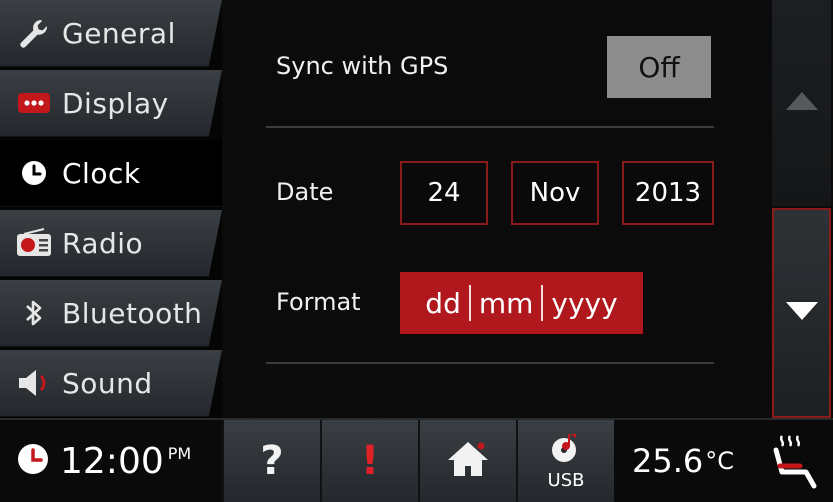  I want to click on temperature-readout: 25.6 °C, so click(683, 461).